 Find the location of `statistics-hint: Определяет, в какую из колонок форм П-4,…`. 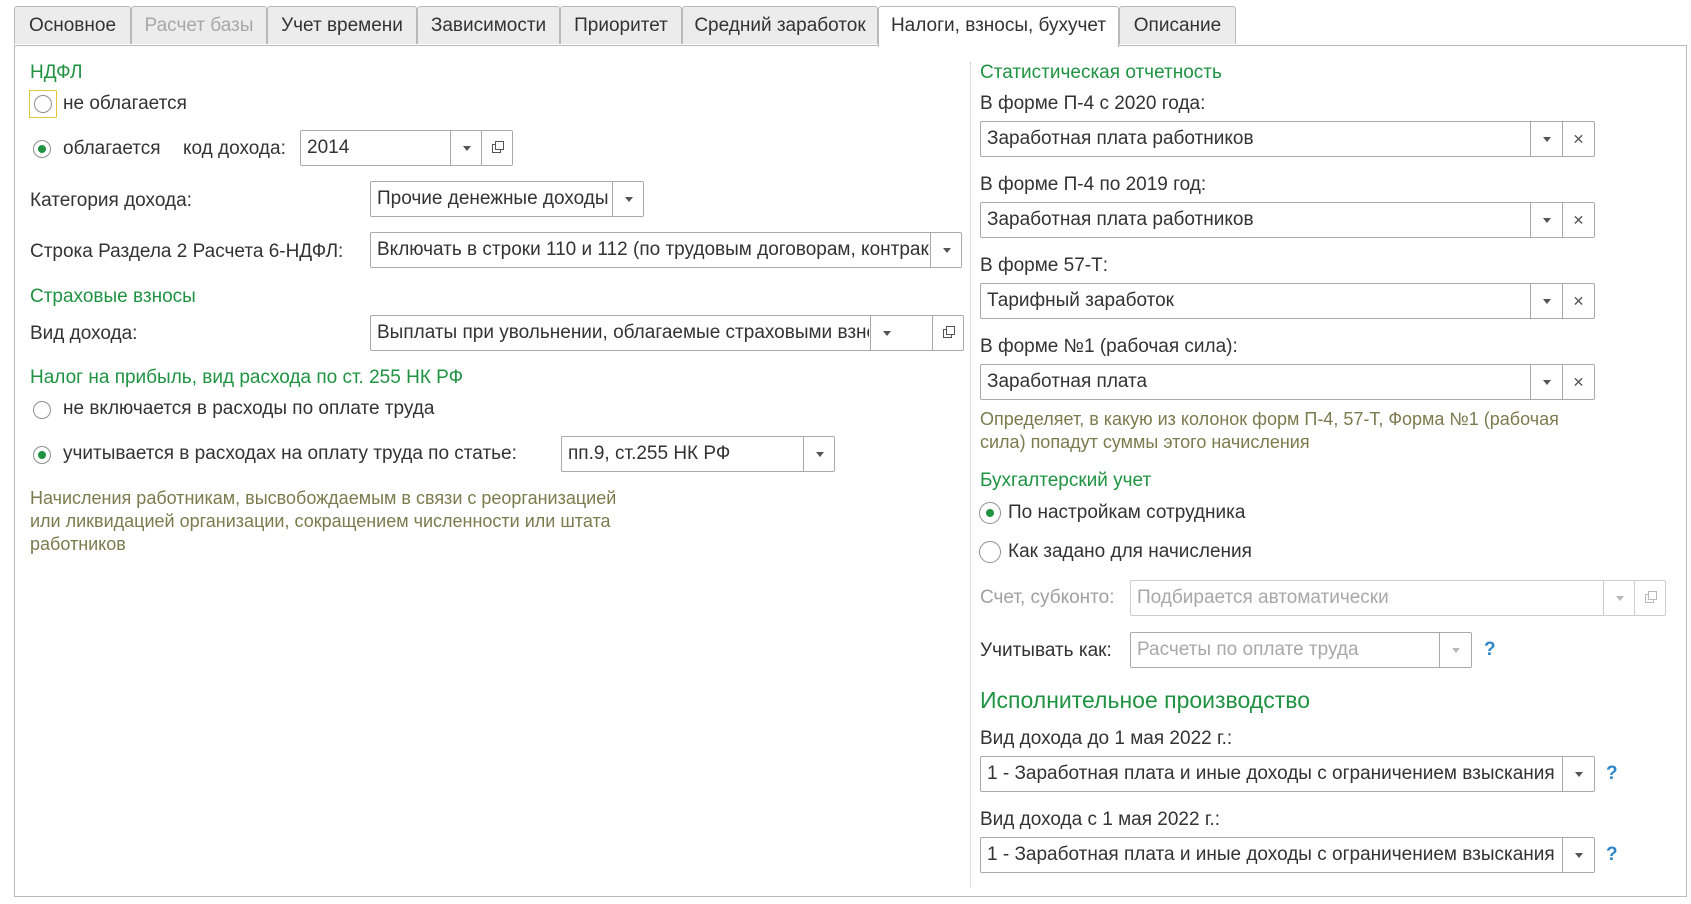

statistics-hint: Определяет, в какую из колонок форм П-4,… is located at coordinates (1269, 430).